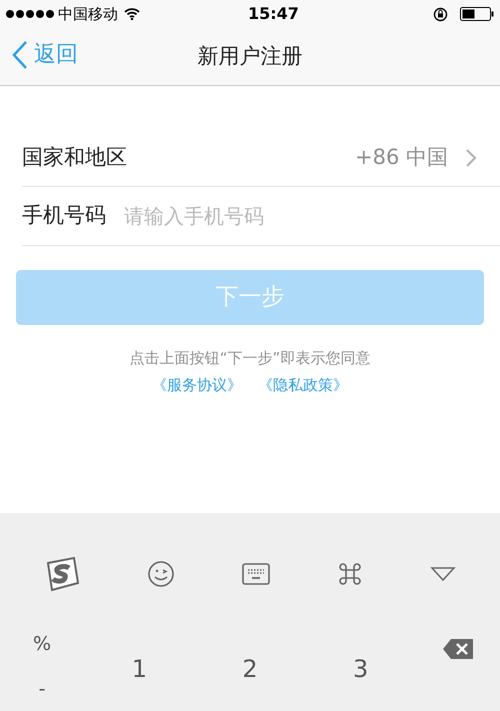  Describe the element at coordinates (20, 55) in the screenshot. I see `chevron-left-icon` at that location.